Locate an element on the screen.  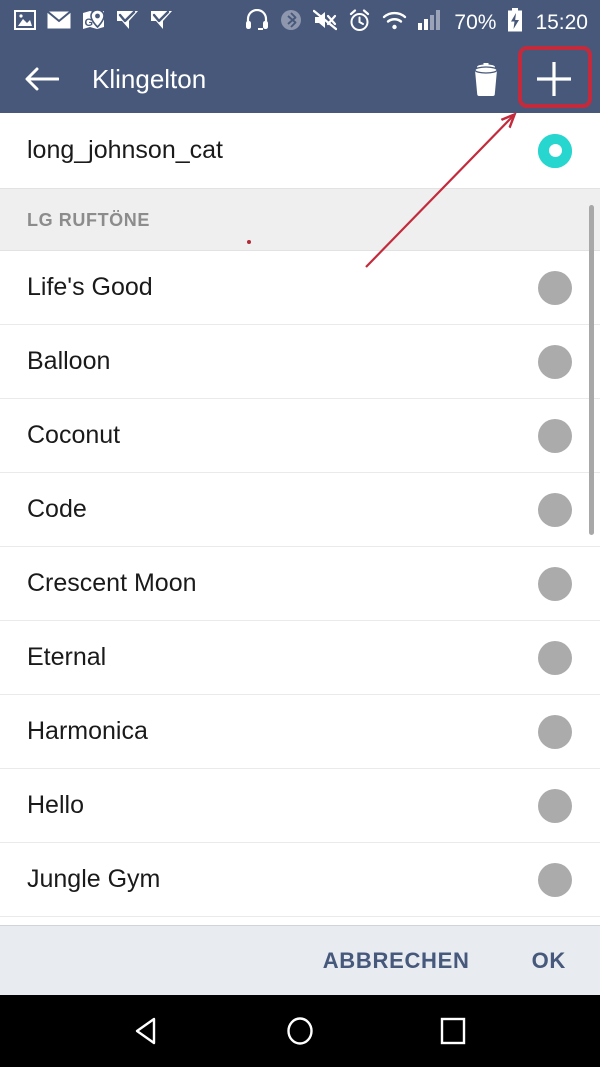
dialog-action-bar: ABBRECHEN OK is located at coordinates (300, 960).